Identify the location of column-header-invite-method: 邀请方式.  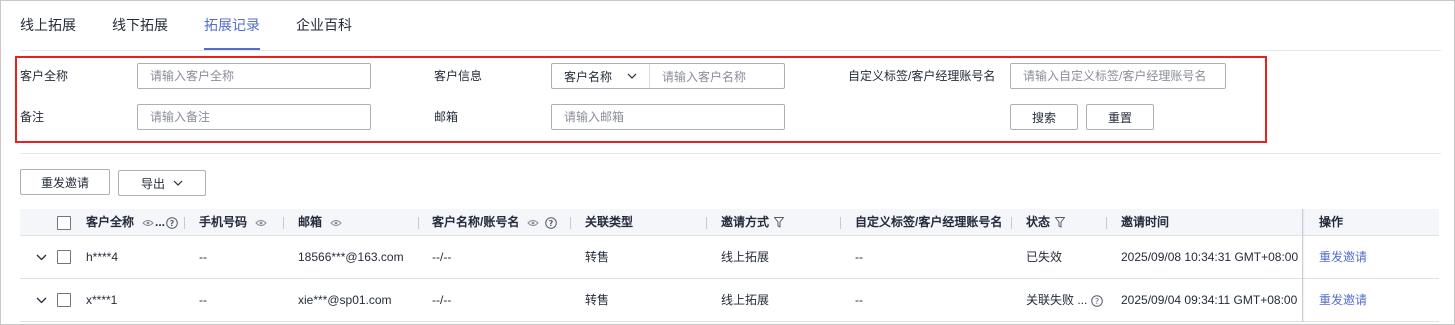
(753, 222).